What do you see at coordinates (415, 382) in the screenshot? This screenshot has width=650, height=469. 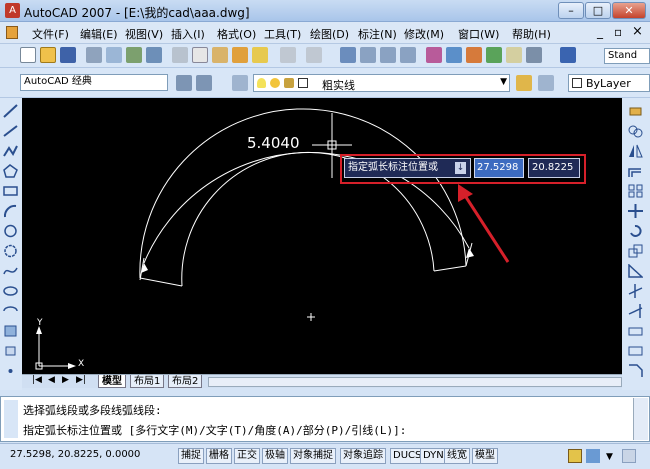 I see `horizontal-scrollbar` at bounding box center [415, 382].